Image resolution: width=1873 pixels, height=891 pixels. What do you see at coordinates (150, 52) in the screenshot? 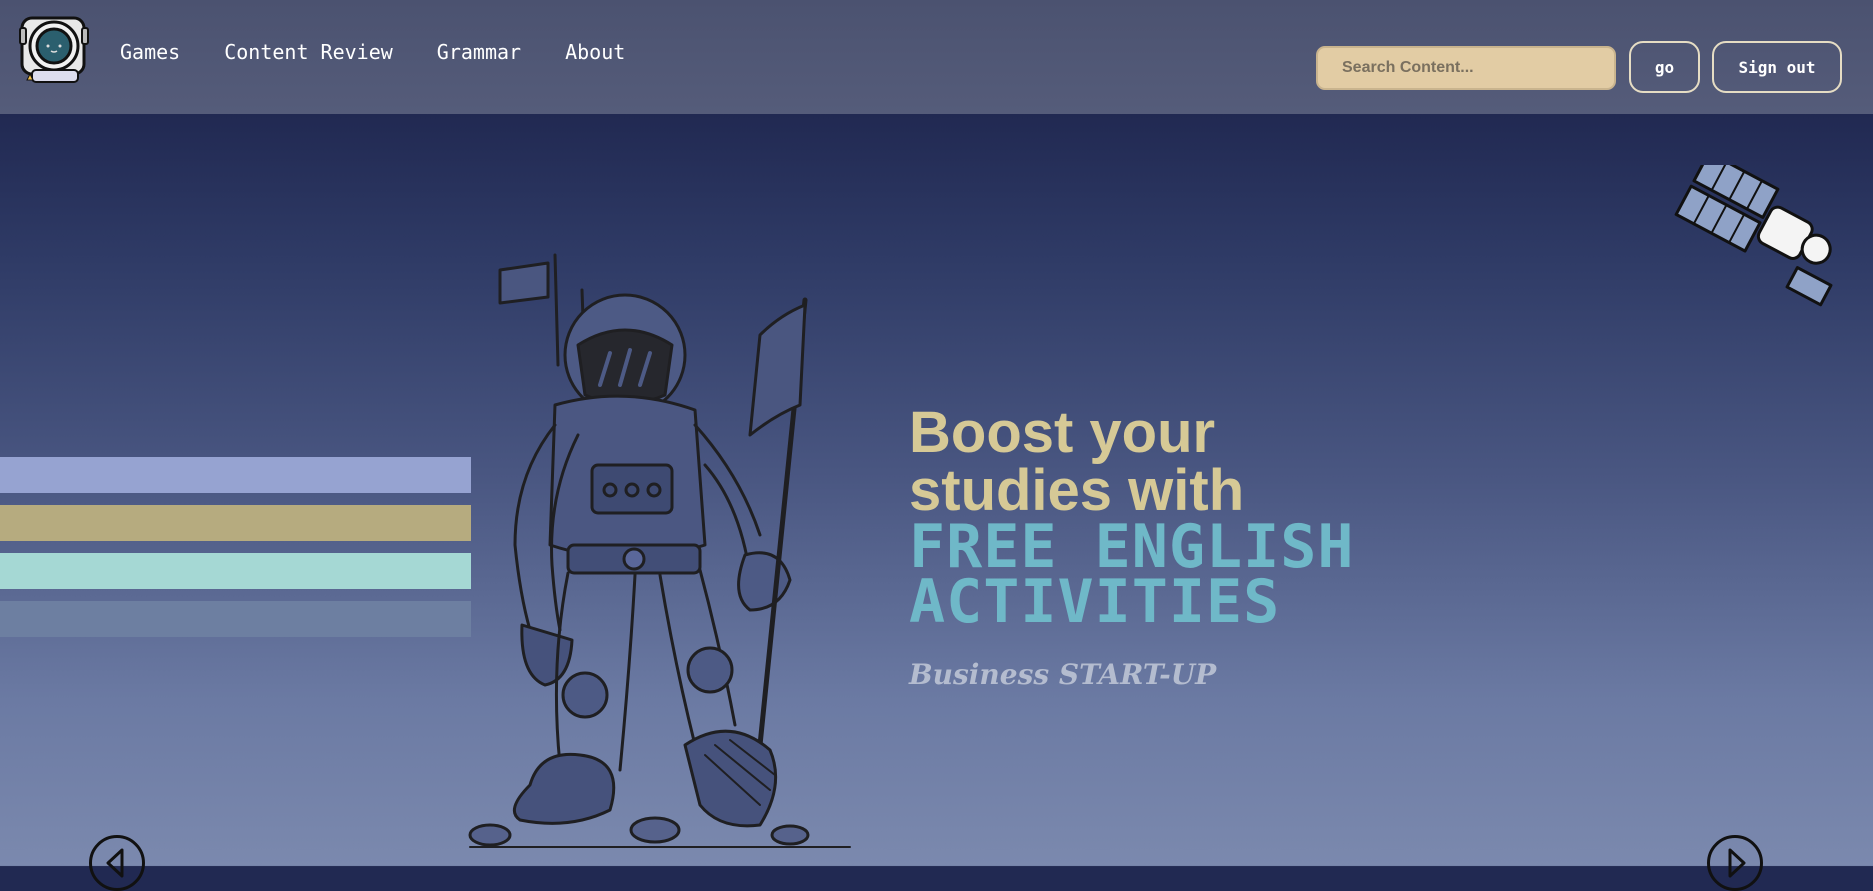
I see `nav-link-games: Games` at bounding box center [150, 52].